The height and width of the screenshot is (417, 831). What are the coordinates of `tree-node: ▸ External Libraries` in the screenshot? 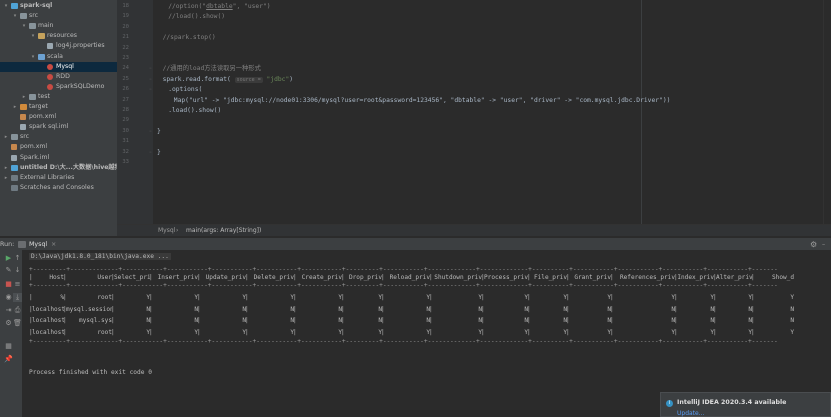 It's located at (58, 178).